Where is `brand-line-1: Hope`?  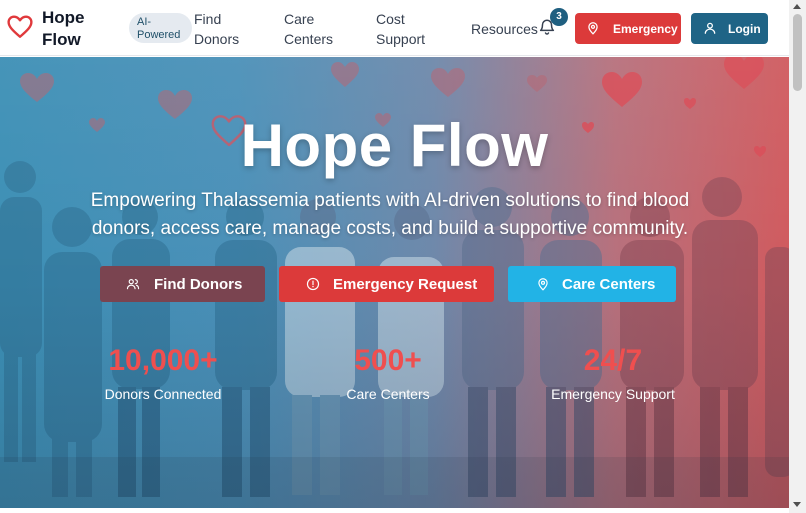 brand-line-1: Hope is located at coordinates (63, 17).